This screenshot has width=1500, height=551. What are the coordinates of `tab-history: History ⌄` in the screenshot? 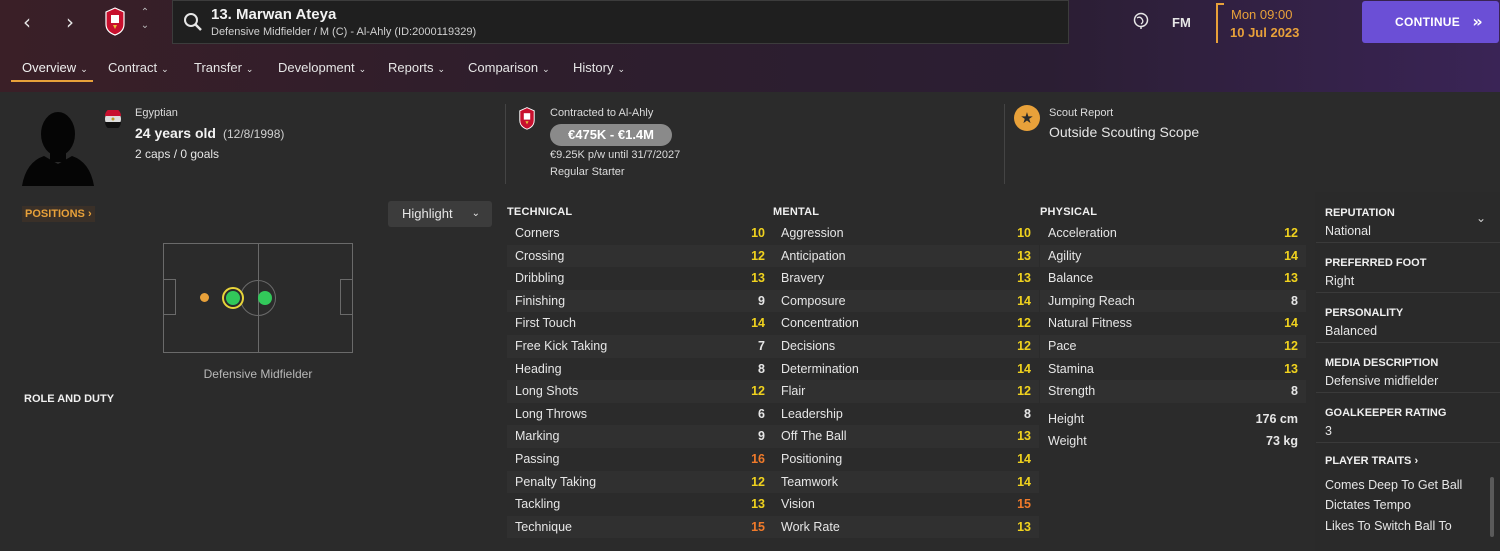 It's located at (599, 67).